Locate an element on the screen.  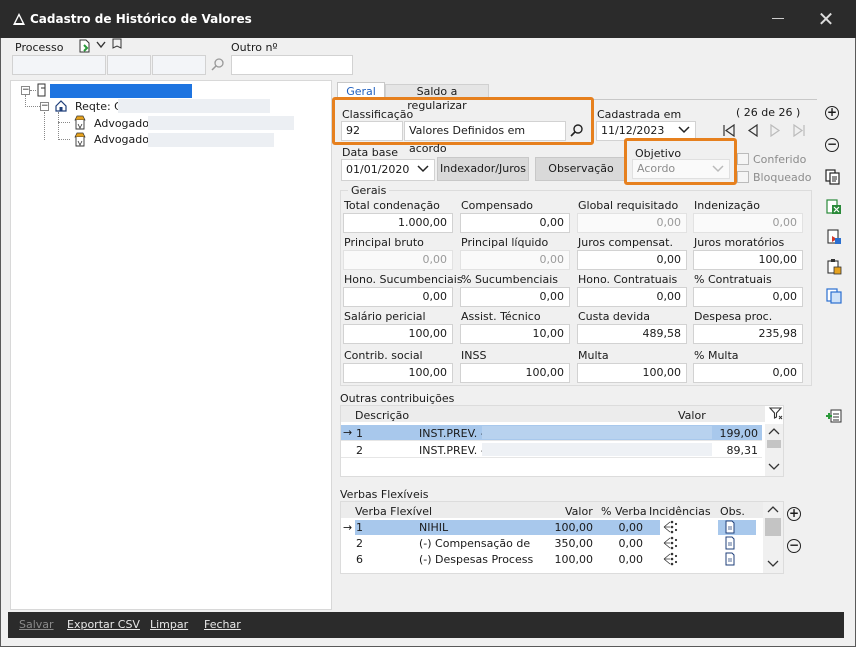
outras-scroll-thumb is located at coordinates (774, 444).